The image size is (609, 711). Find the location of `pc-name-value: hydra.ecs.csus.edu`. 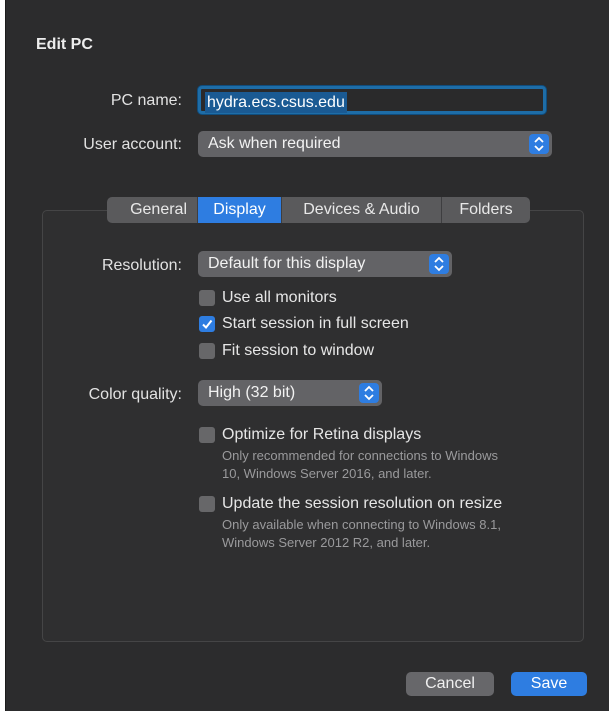

pc-name-value: hydra.ecs.csus.edu is located at coordinates (276, 102).